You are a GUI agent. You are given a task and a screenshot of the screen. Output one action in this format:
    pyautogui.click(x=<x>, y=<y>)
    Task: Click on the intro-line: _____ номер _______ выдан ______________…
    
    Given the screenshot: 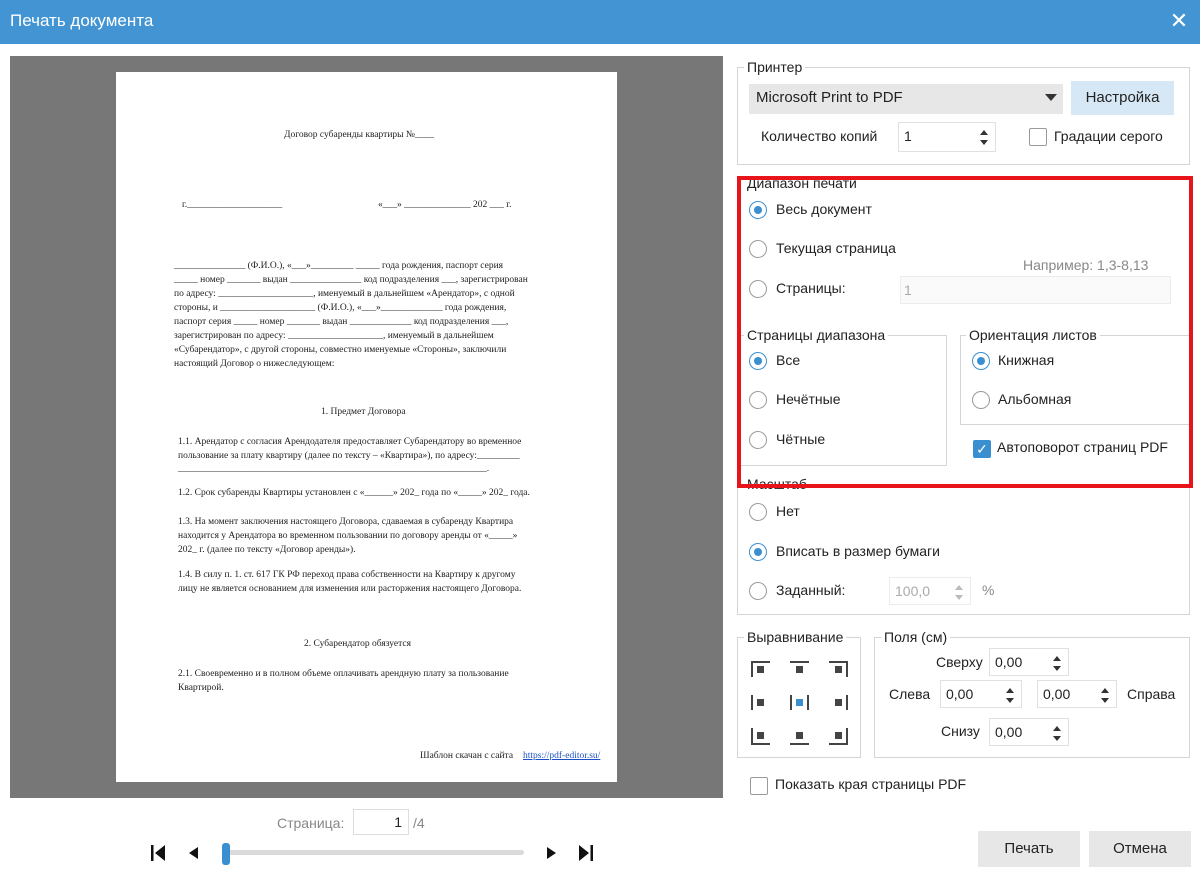 What is the action you would take?
    pyautogui.click(x=351, y=280)
    